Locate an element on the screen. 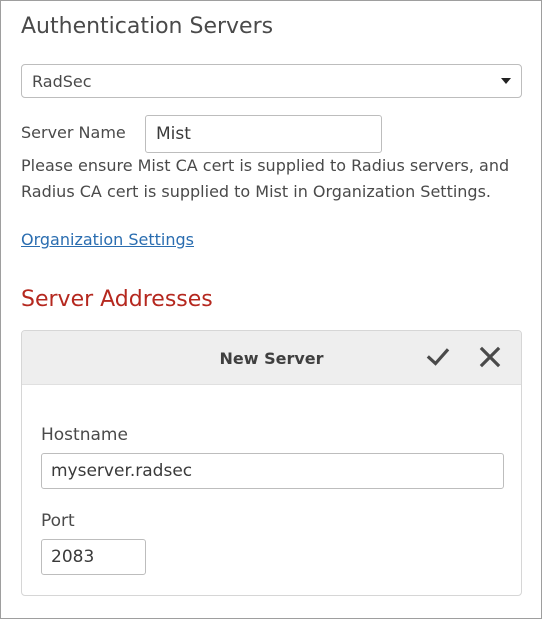  new-server-card-header: New Server is located at coordinates (271, 358).